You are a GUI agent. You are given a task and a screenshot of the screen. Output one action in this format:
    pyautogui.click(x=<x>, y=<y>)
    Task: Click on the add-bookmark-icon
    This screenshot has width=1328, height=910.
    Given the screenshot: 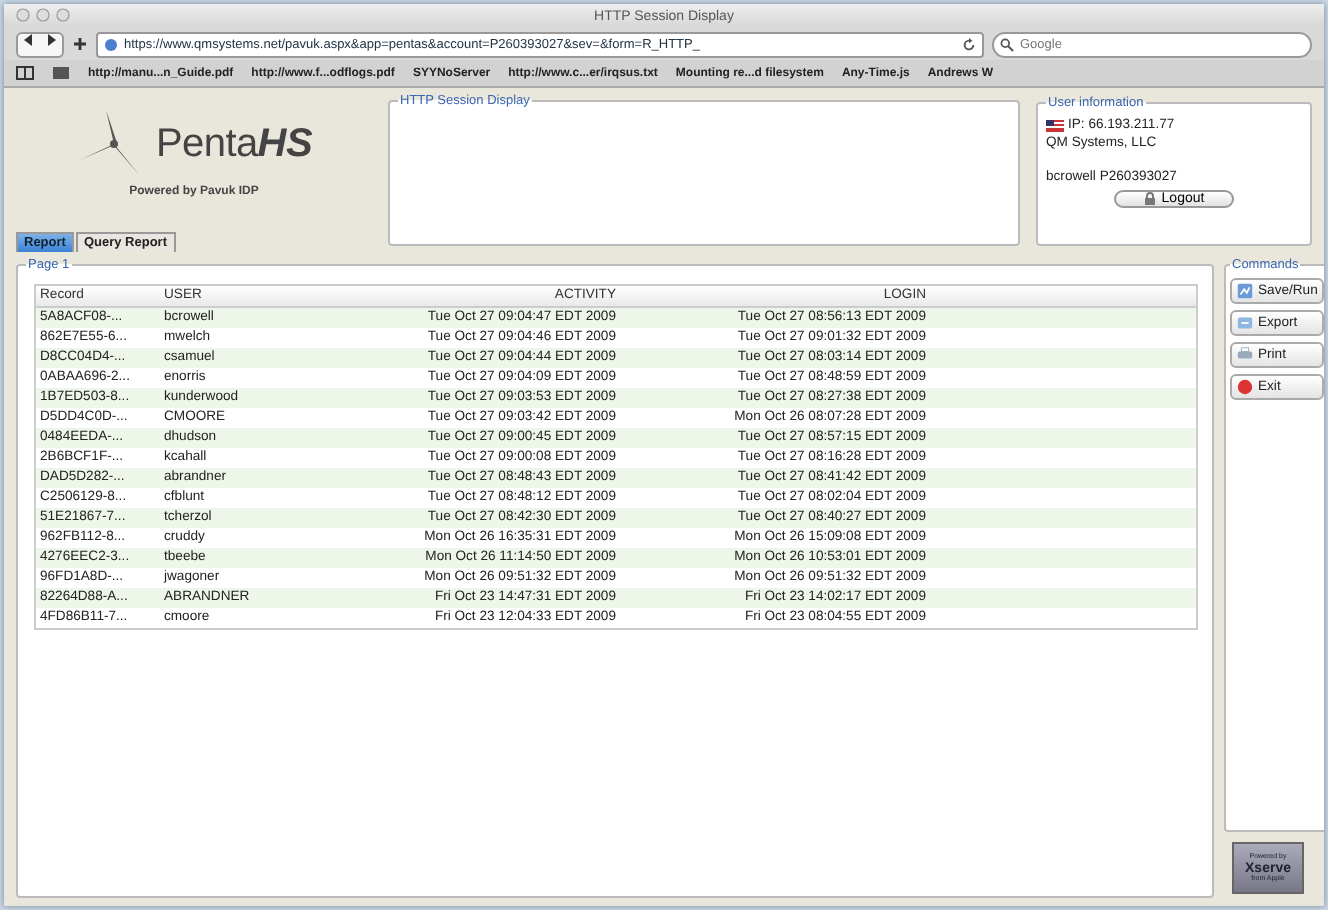 What is the action you would take?
    pyautogui.click(x=80, y=44)
    